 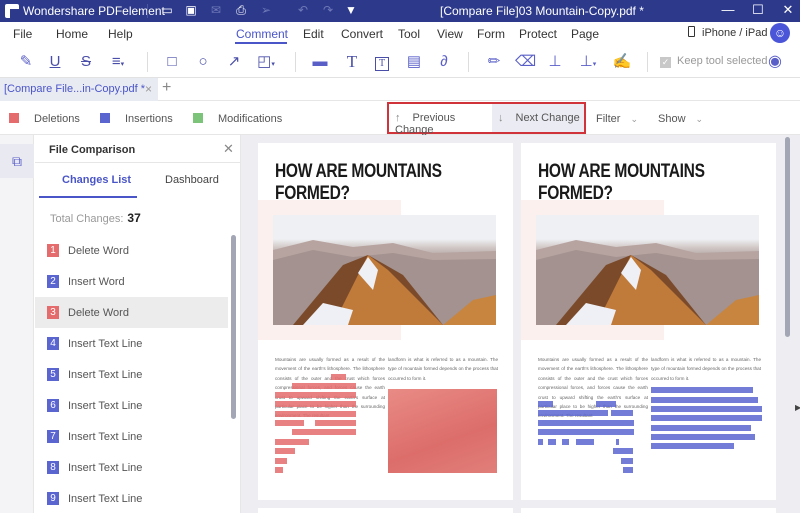 I want to click on share-icon: ➢, so click(x=266, y=10).